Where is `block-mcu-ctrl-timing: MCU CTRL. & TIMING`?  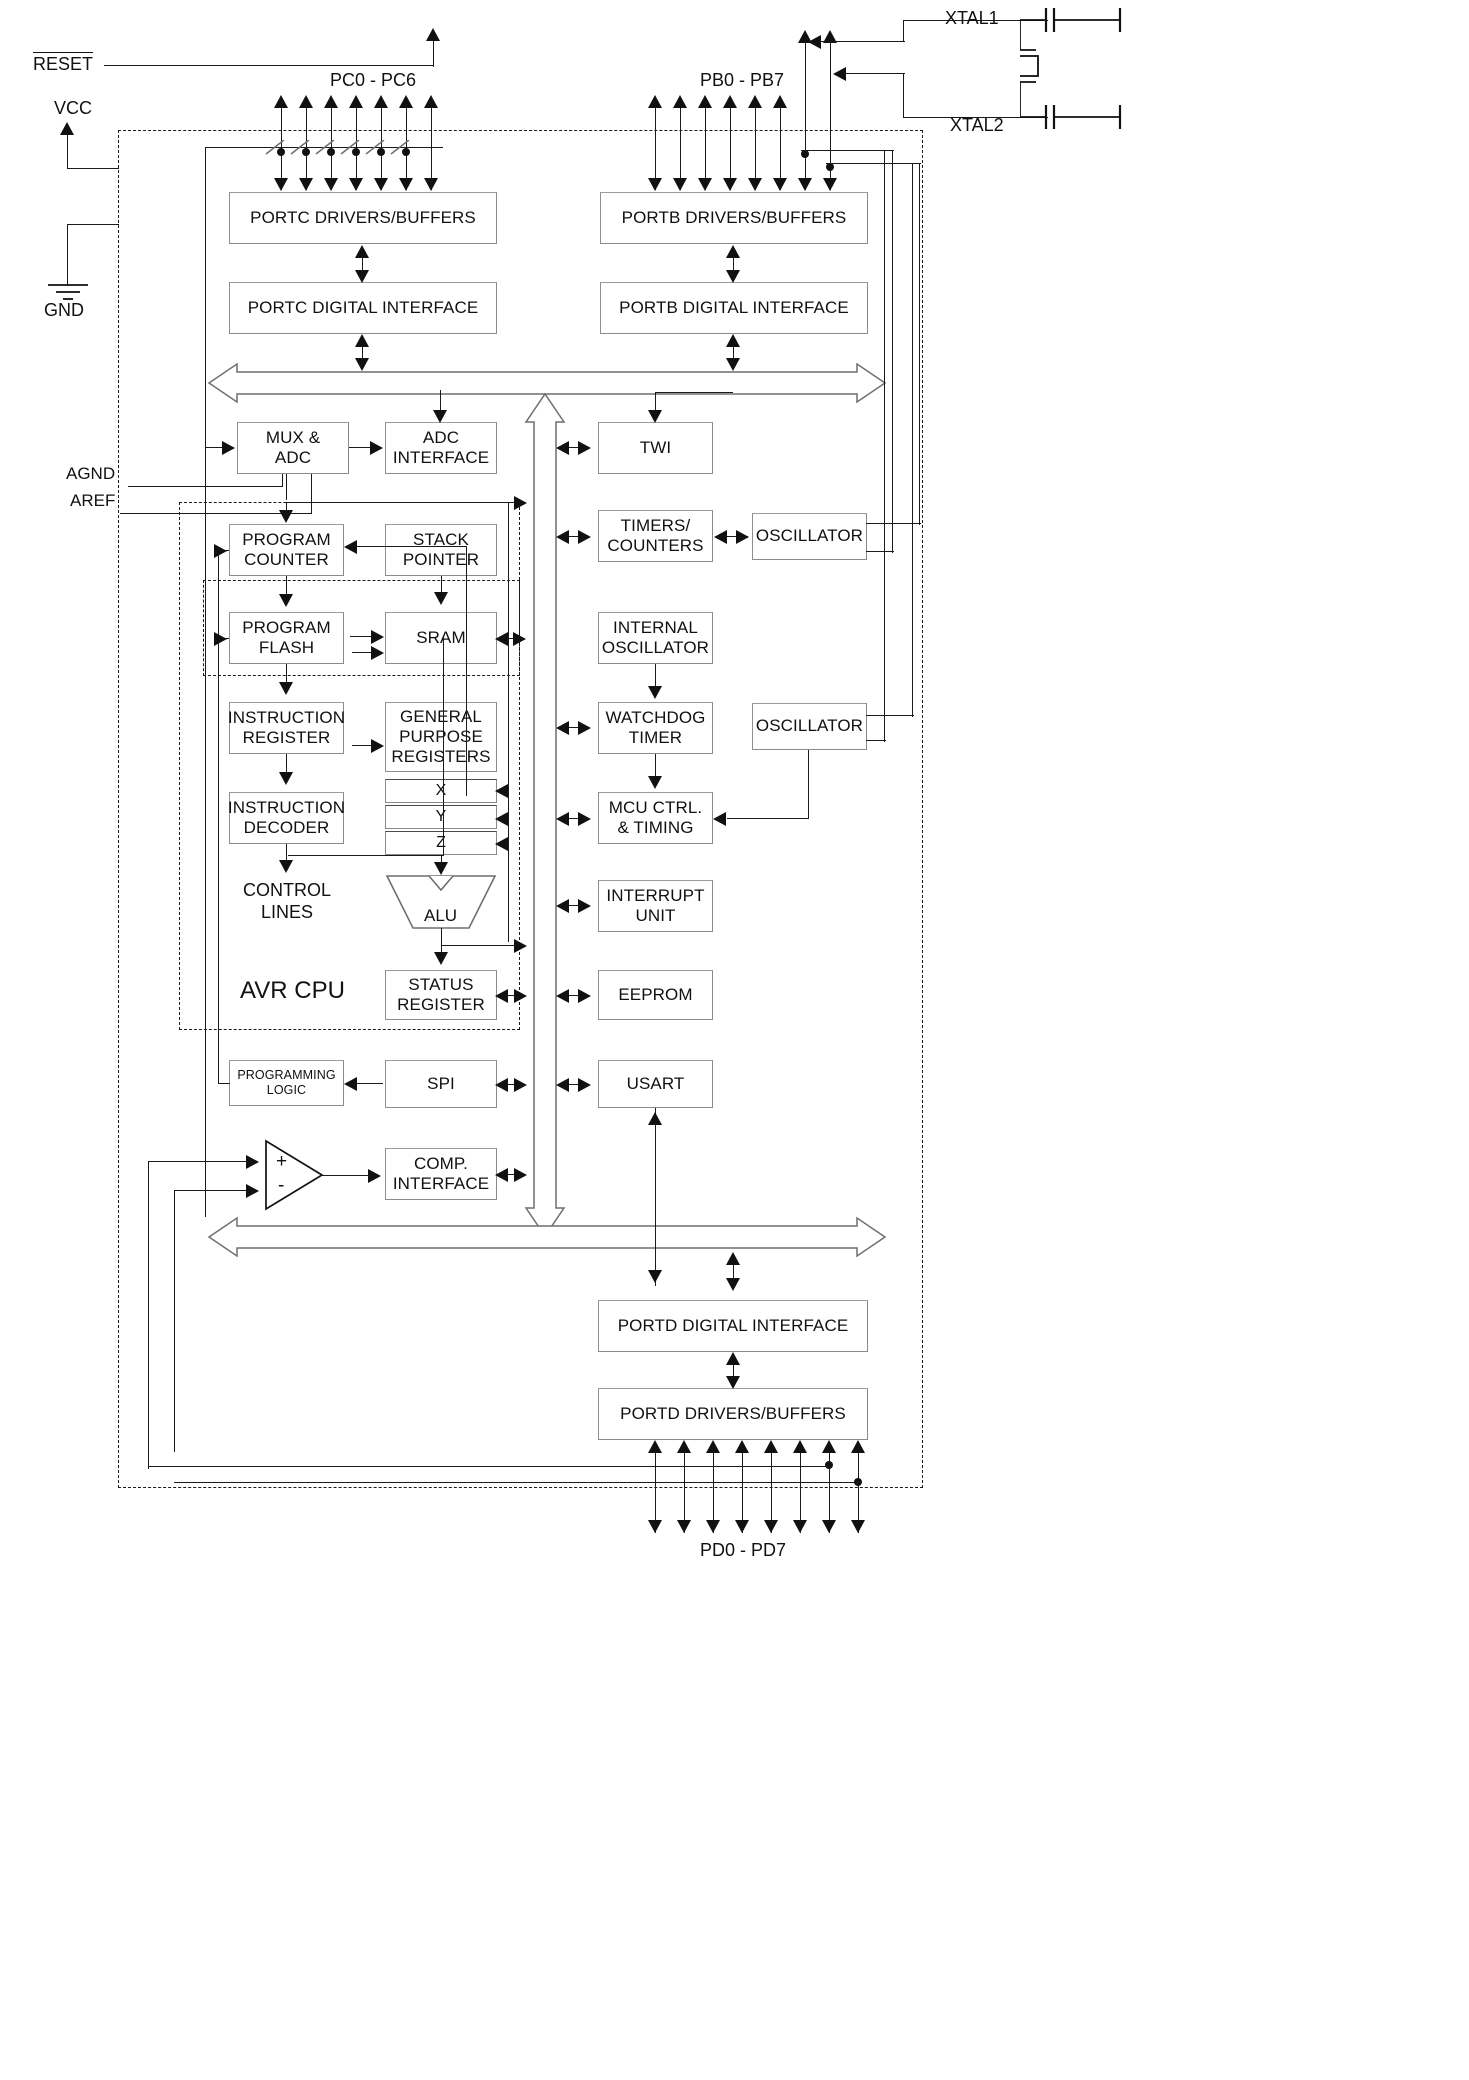
block-mcu-ctrl-timing: MCU CTRL. & TIMING is located at coordinates (655, 818).